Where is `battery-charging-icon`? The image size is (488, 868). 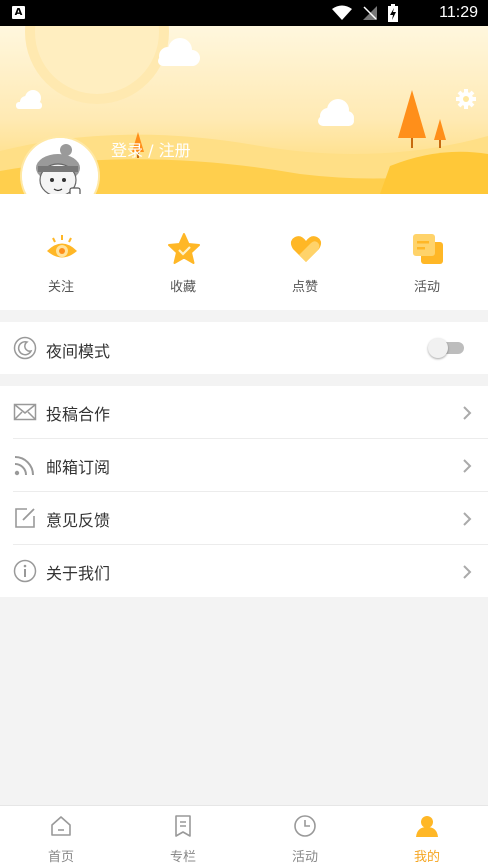
battery-charging-icon is located at coordinates (393, 13).